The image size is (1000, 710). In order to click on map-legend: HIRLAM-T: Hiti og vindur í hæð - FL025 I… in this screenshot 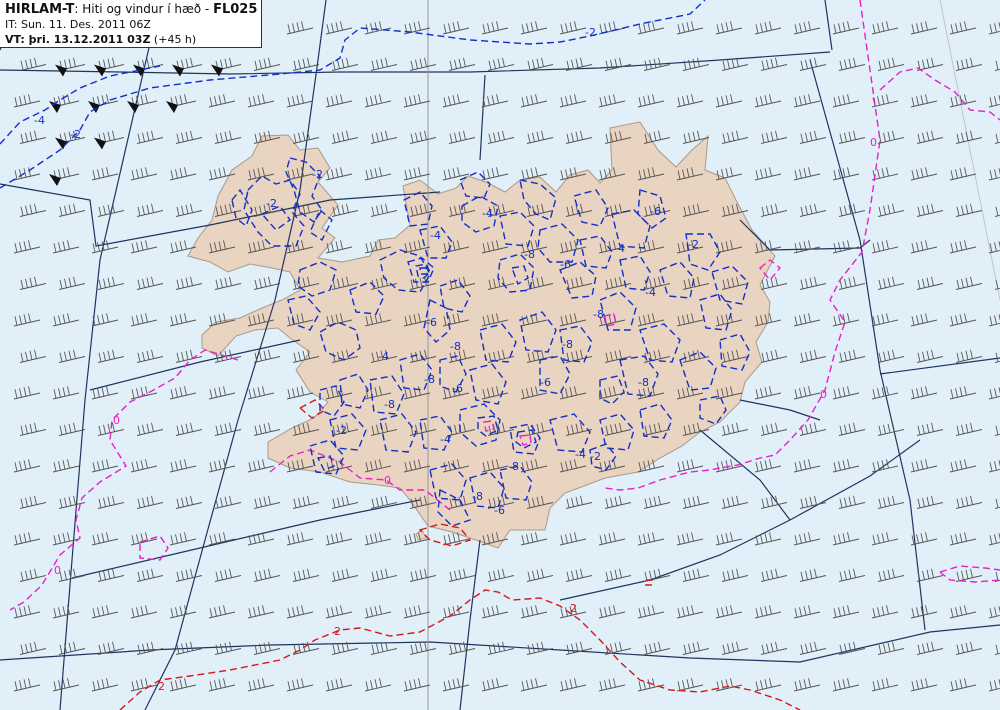, I will do `click(131, 24)`.